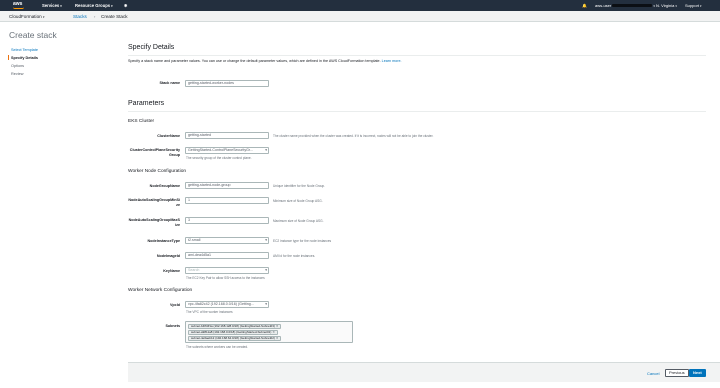 This screenshot has width=720, height=388. Describe the element at coordinates (154, 152) in the screenshot. I see `control-plane-sg-label: ClusterControlPlaneSecurityGroup` at that location.